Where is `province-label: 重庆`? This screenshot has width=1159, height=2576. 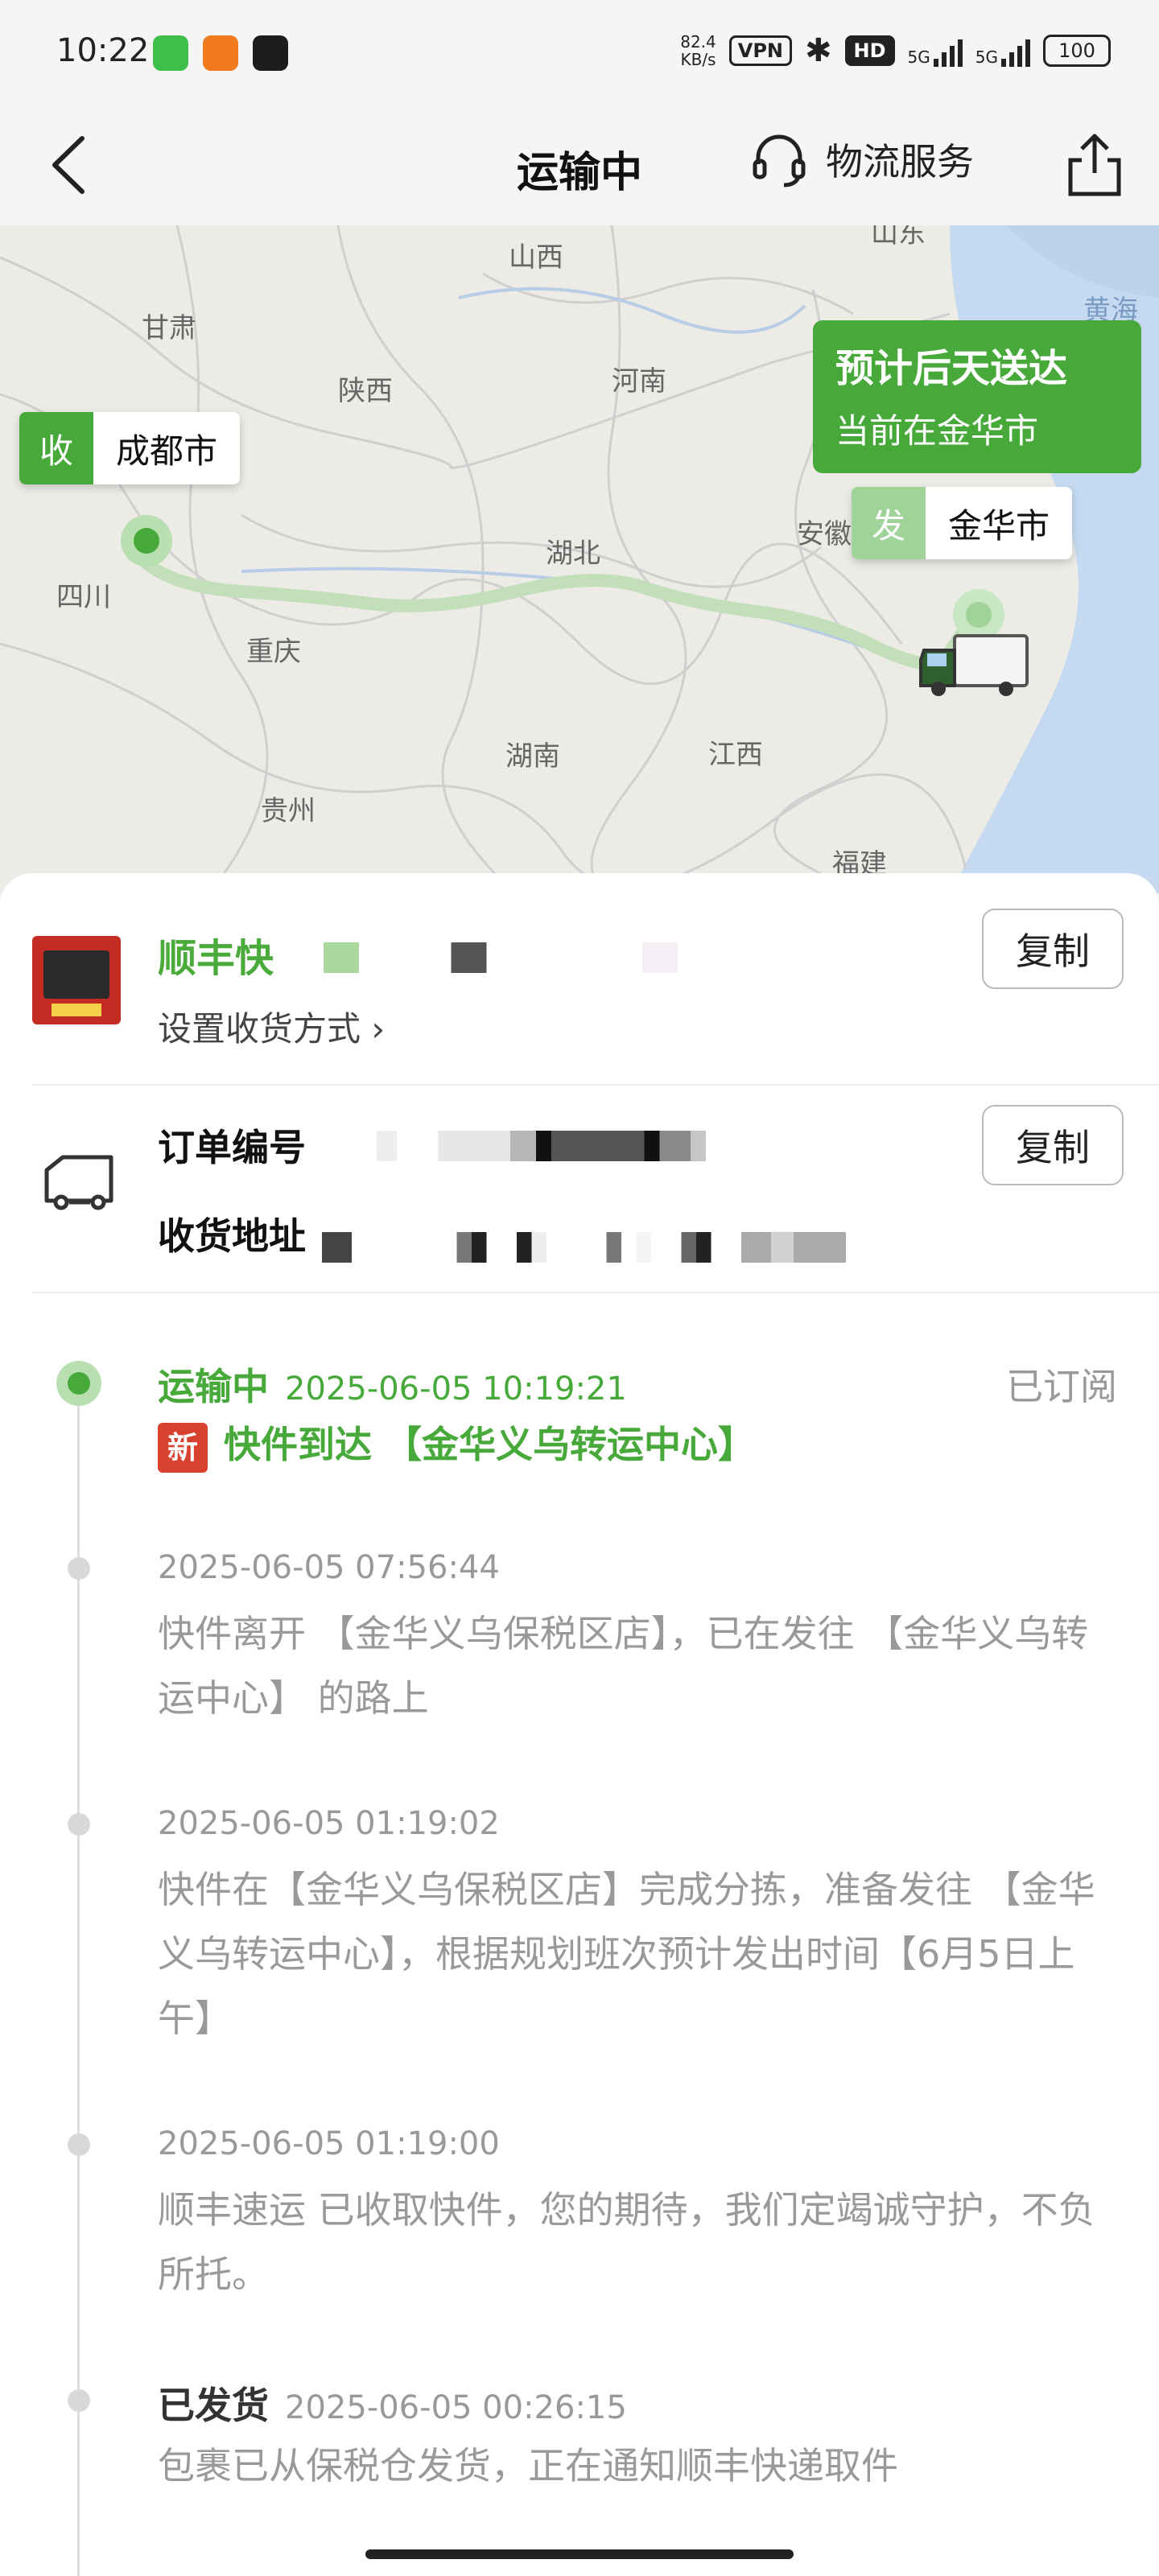 province-label: 重庆 is located at coordinates (273, 652).